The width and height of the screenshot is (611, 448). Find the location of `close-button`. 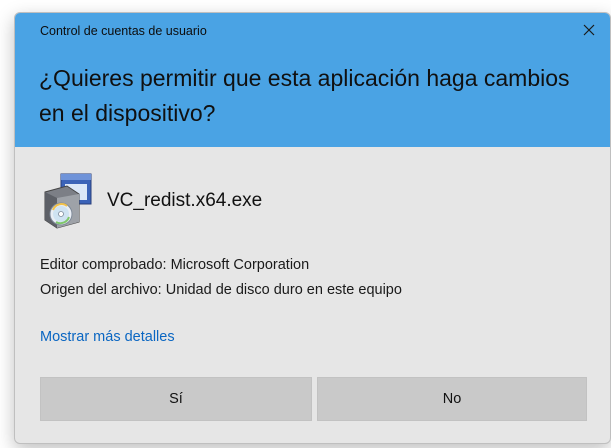

close-button is located at coordinates (589, 30).